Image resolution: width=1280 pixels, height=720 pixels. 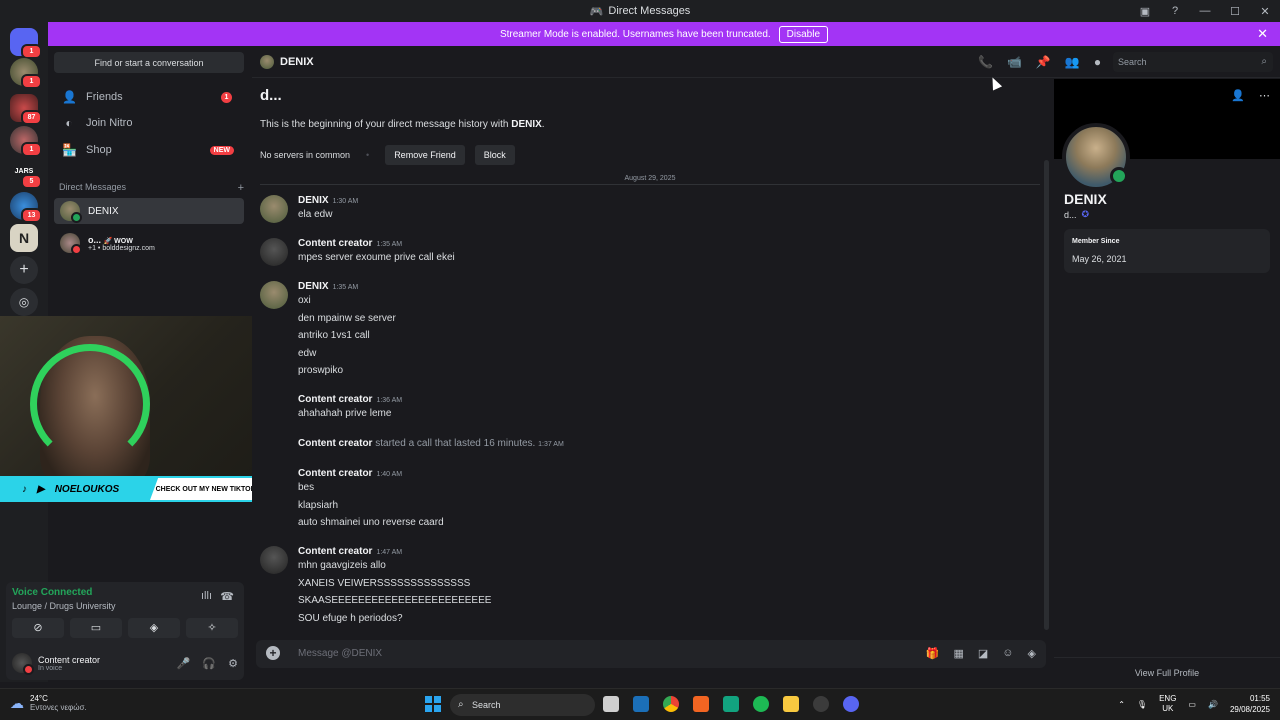 I want to click on attach-icon: +, so click(x=273, y=653).